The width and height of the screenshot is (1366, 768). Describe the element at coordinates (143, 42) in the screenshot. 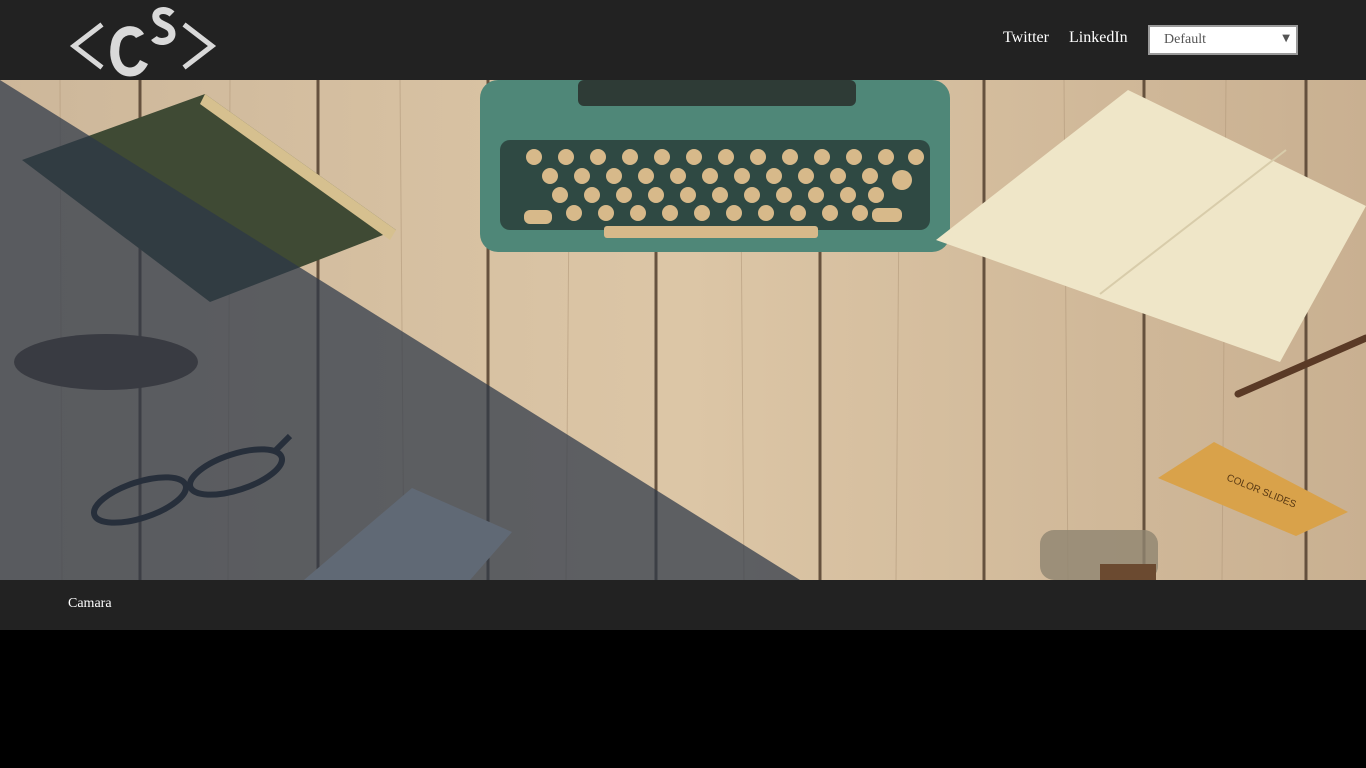

I see `site-logo` at that location.